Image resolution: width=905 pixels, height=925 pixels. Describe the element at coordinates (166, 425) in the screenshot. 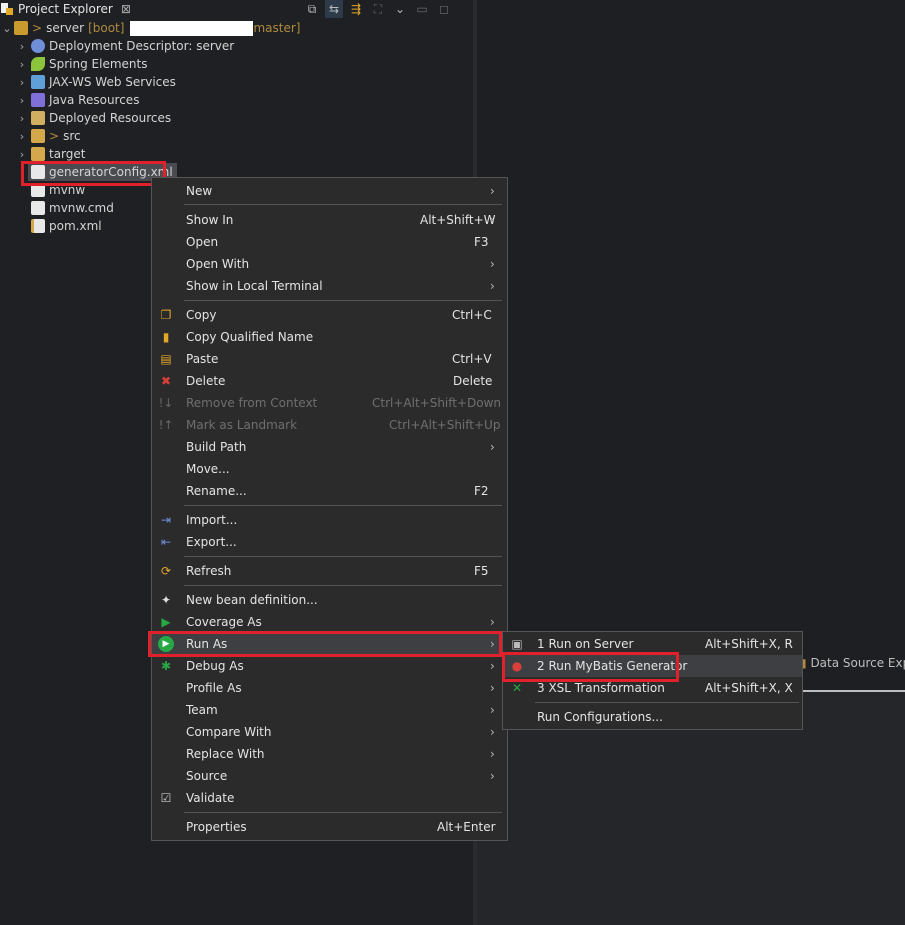

I see `landmark-icon: !↑` at that location.